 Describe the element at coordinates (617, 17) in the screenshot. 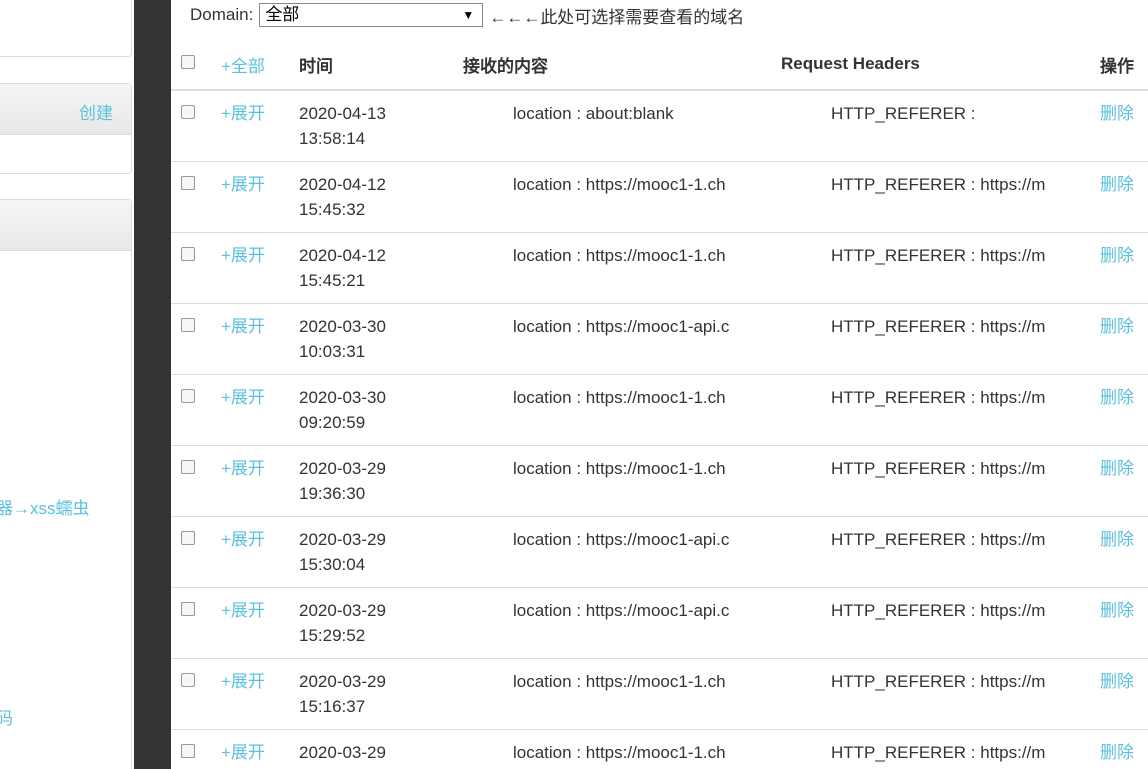

I see `domain-hint: ←←←此处可选择需要查看的域名` at that location.